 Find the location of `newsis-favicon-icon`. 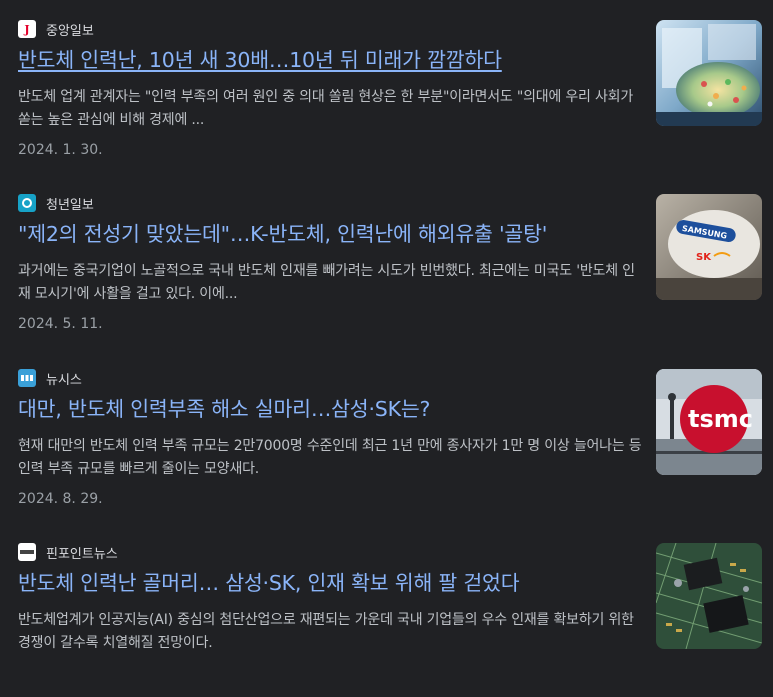

newsis-favicon-icon is located at coordinates (27, 378).